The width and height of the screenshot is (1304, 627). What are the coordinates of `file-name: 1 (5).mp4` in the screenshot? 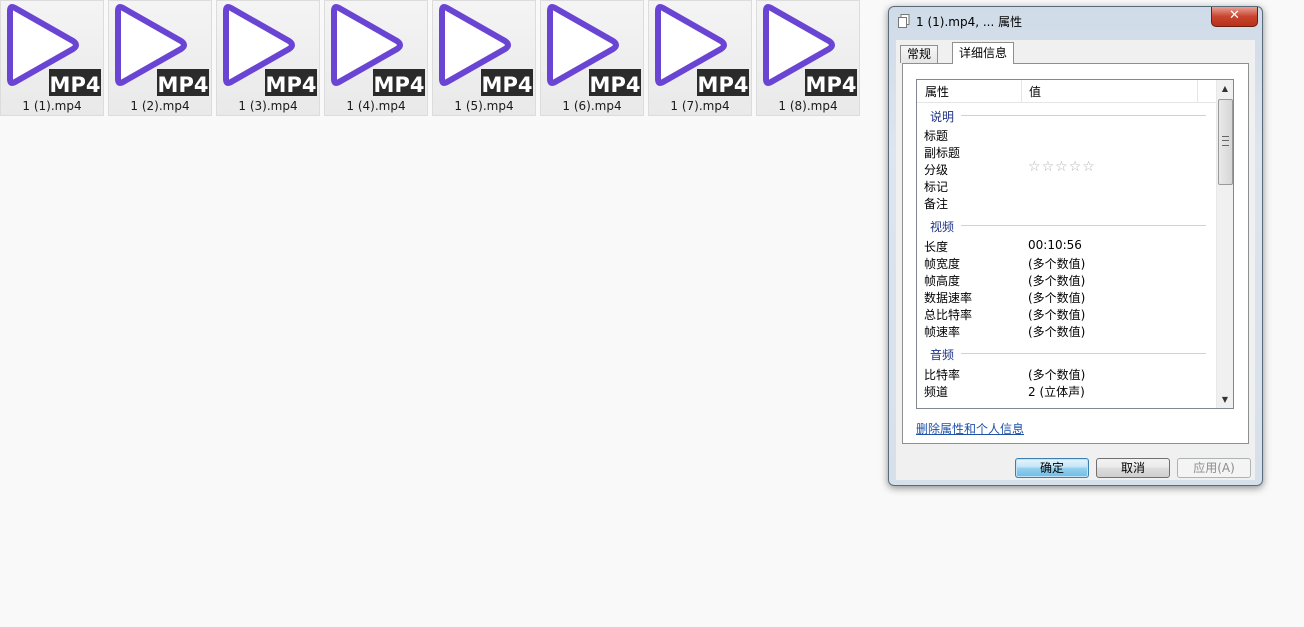 It's located at (484, 106).